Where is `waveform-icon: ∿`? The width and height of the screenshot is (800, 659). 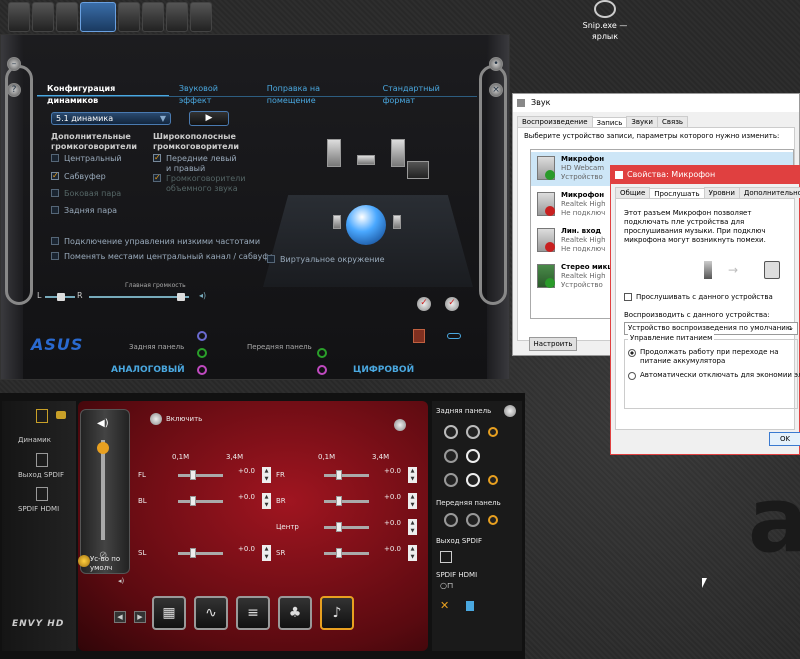 waveform-icon: ∿ is located at coordinates (211, 613).